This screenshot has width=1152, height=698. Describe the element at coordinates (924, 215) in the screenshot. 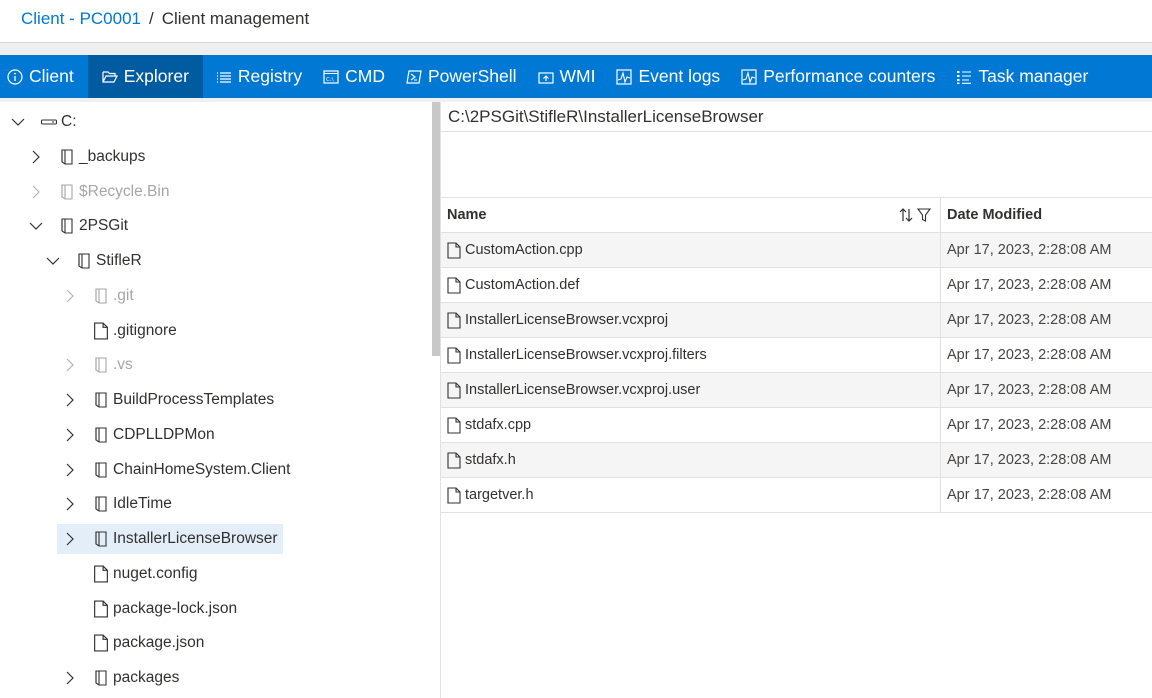

I see `filter-icon` at that location.